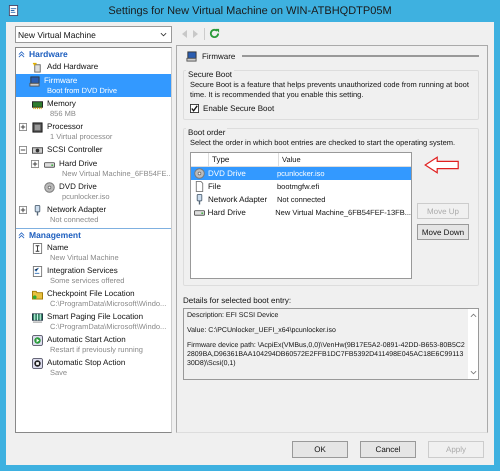 The image size is (500, 471). I want to click on group-title: Boot order, so click(207, 132).